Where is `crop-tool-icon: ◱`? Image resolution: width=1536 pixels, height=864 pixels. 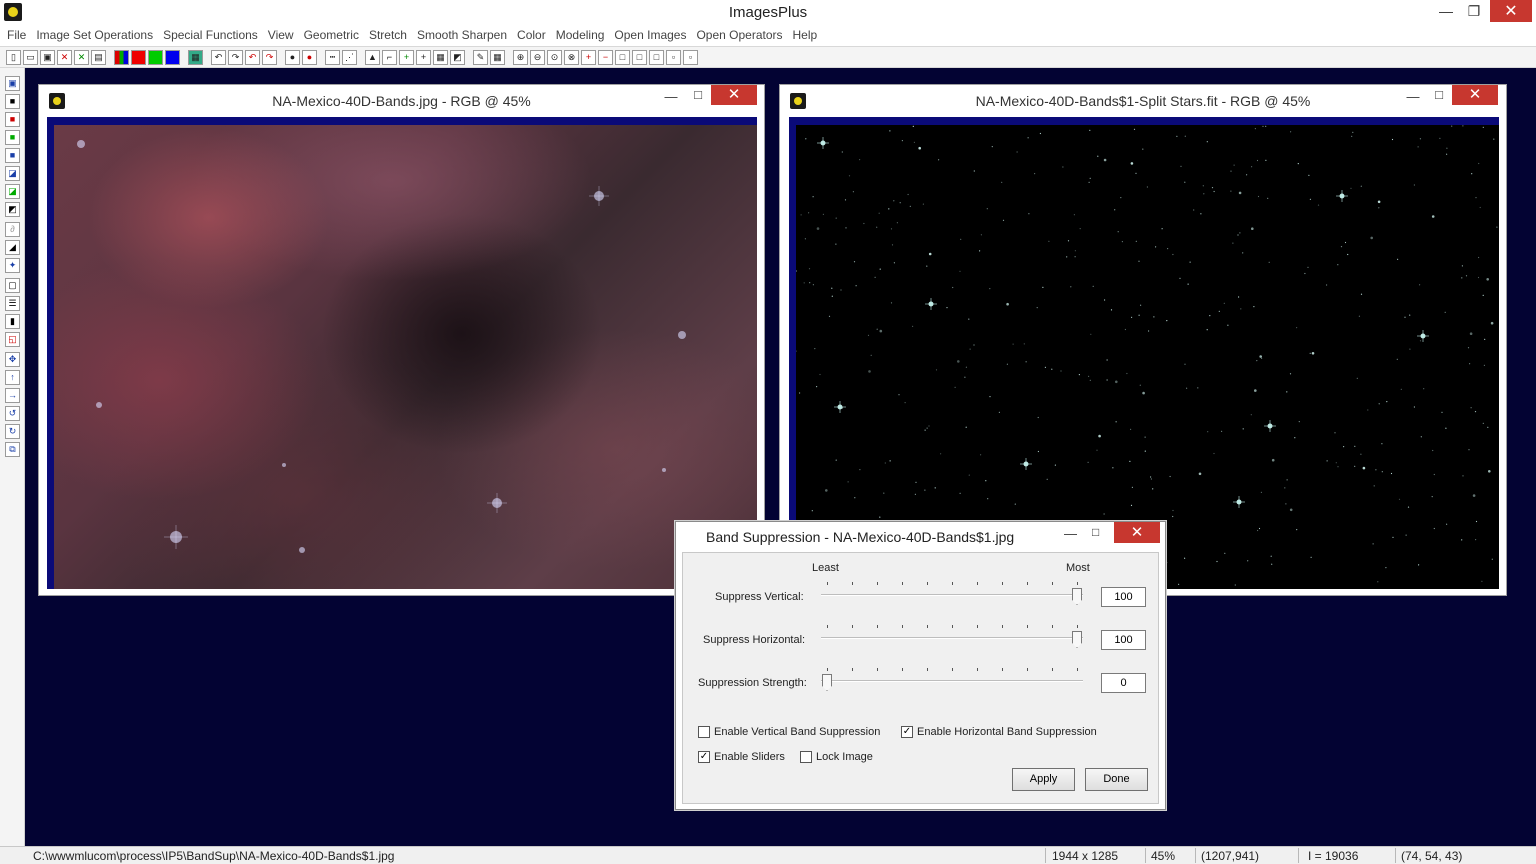
crop-tool-icon: ◱ is located at coordinates (12, 339).